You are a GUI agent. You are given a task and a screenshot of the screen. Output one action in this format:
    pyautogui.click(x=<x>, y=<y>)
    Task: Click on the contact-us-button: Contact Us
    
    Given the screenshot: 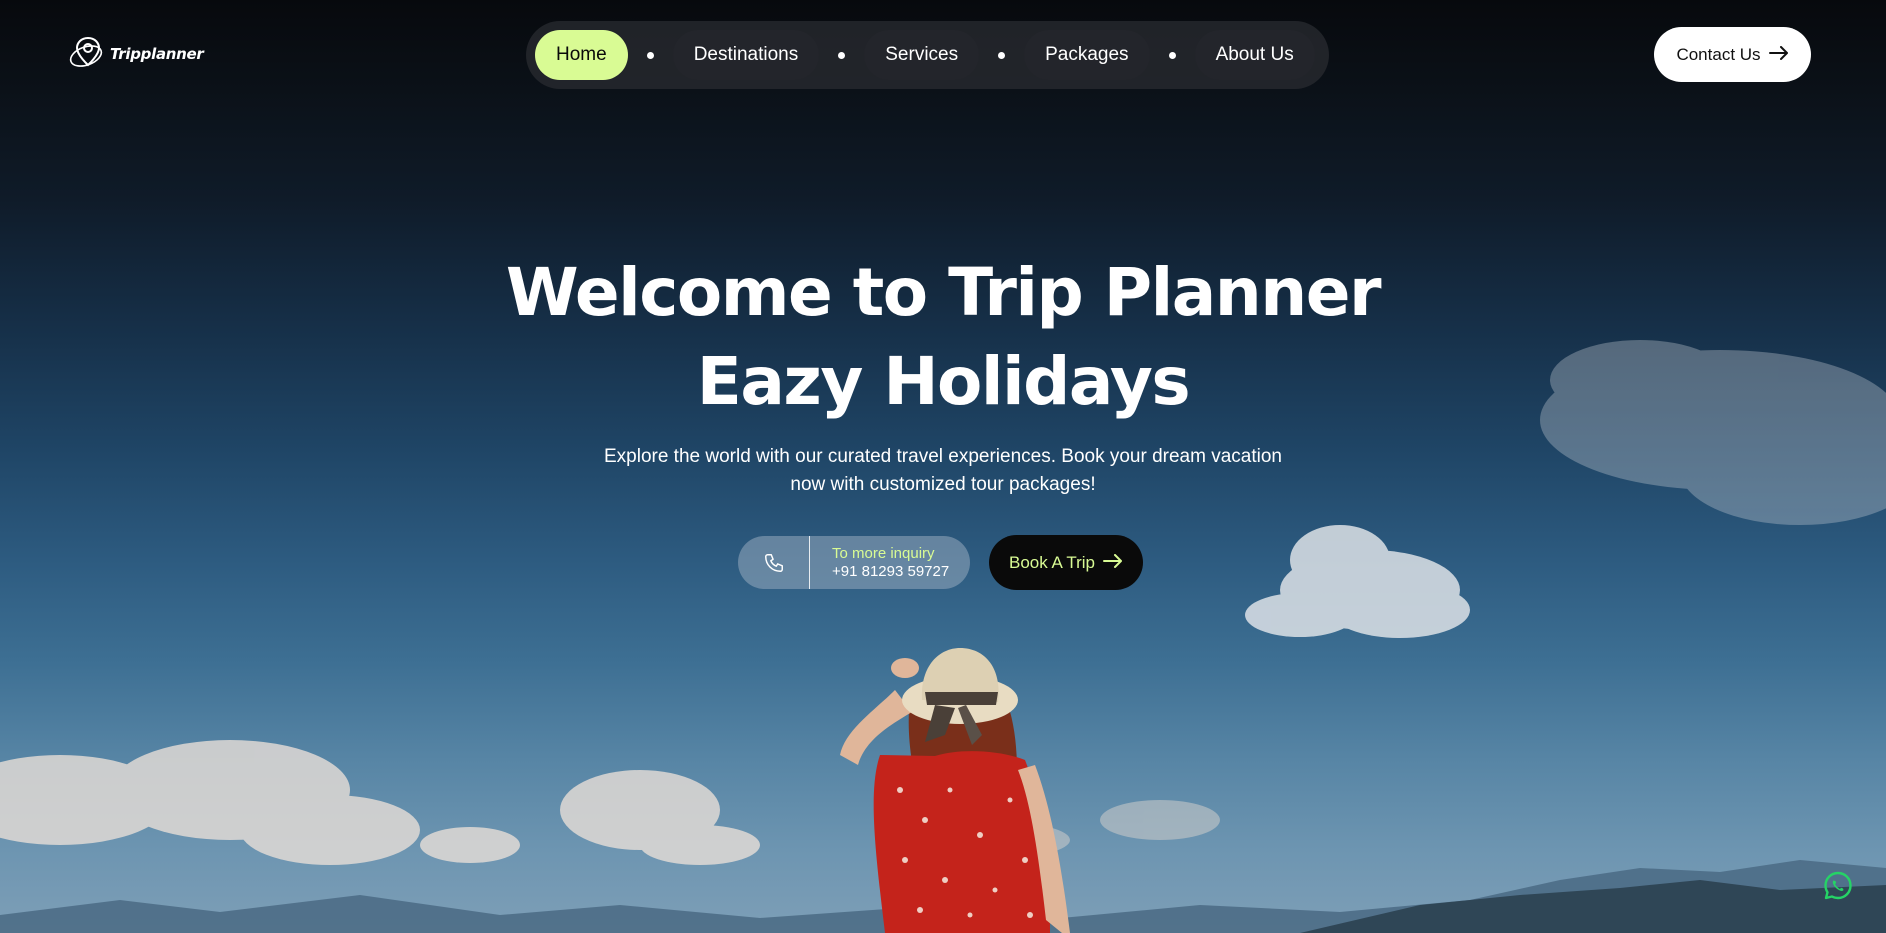 What is the action you would take?
    pyautogui.click(x=1732, y=54)
    